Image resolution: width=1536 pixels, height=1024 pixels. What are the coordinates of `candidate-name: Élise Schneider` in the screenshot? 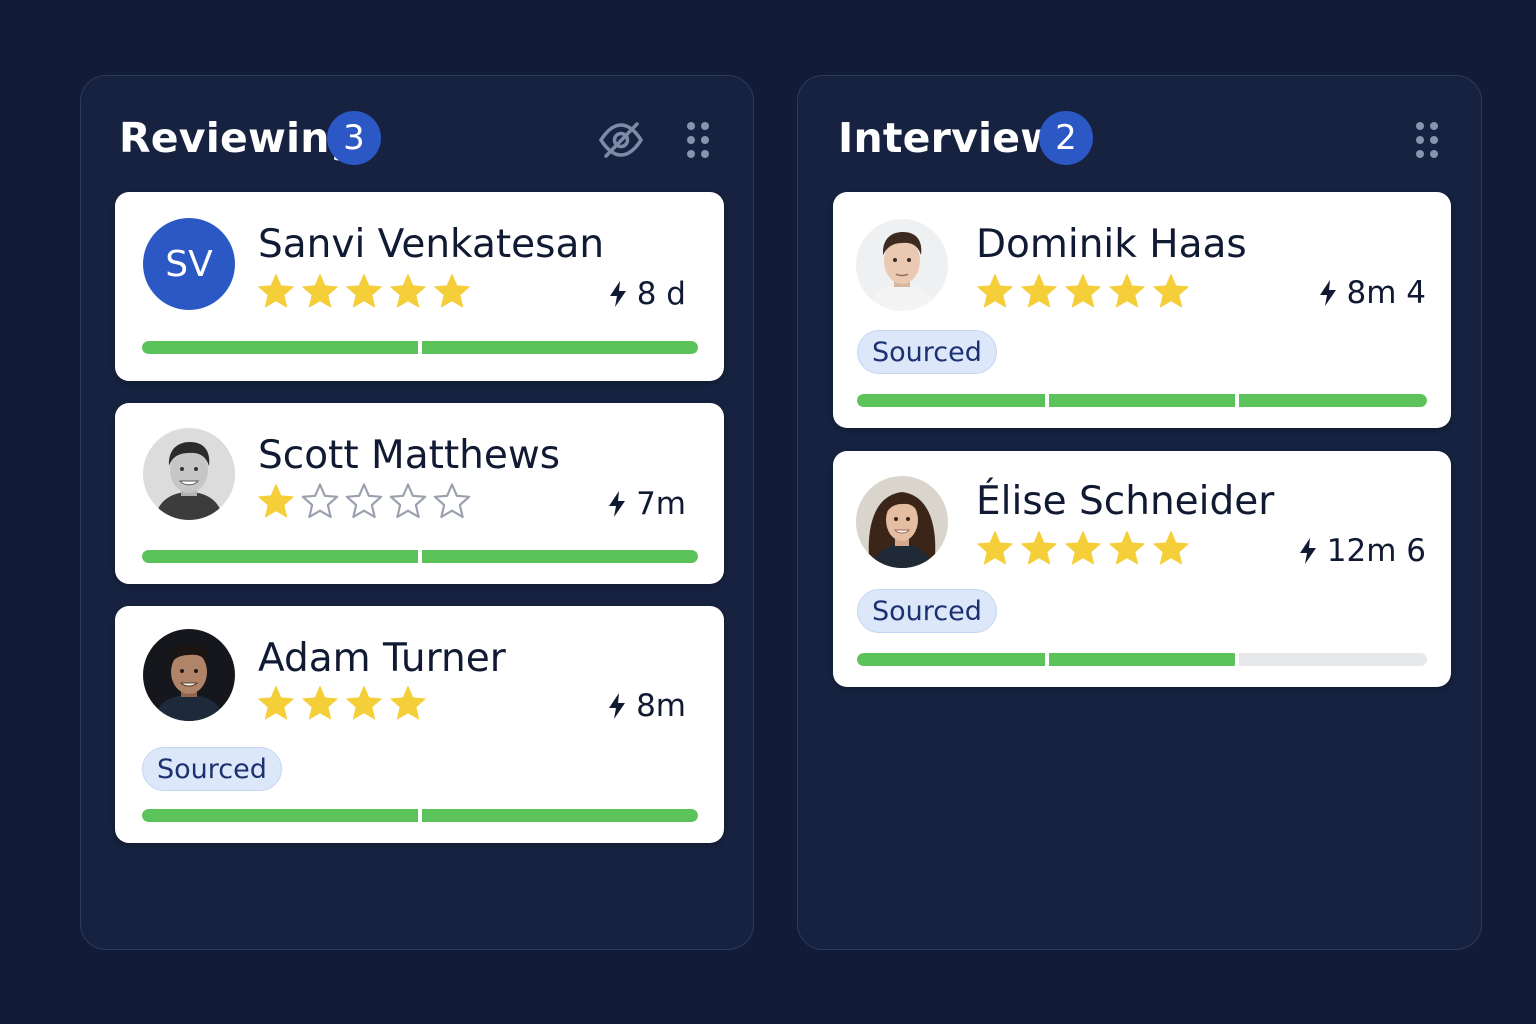 It's located at (1125, 501).